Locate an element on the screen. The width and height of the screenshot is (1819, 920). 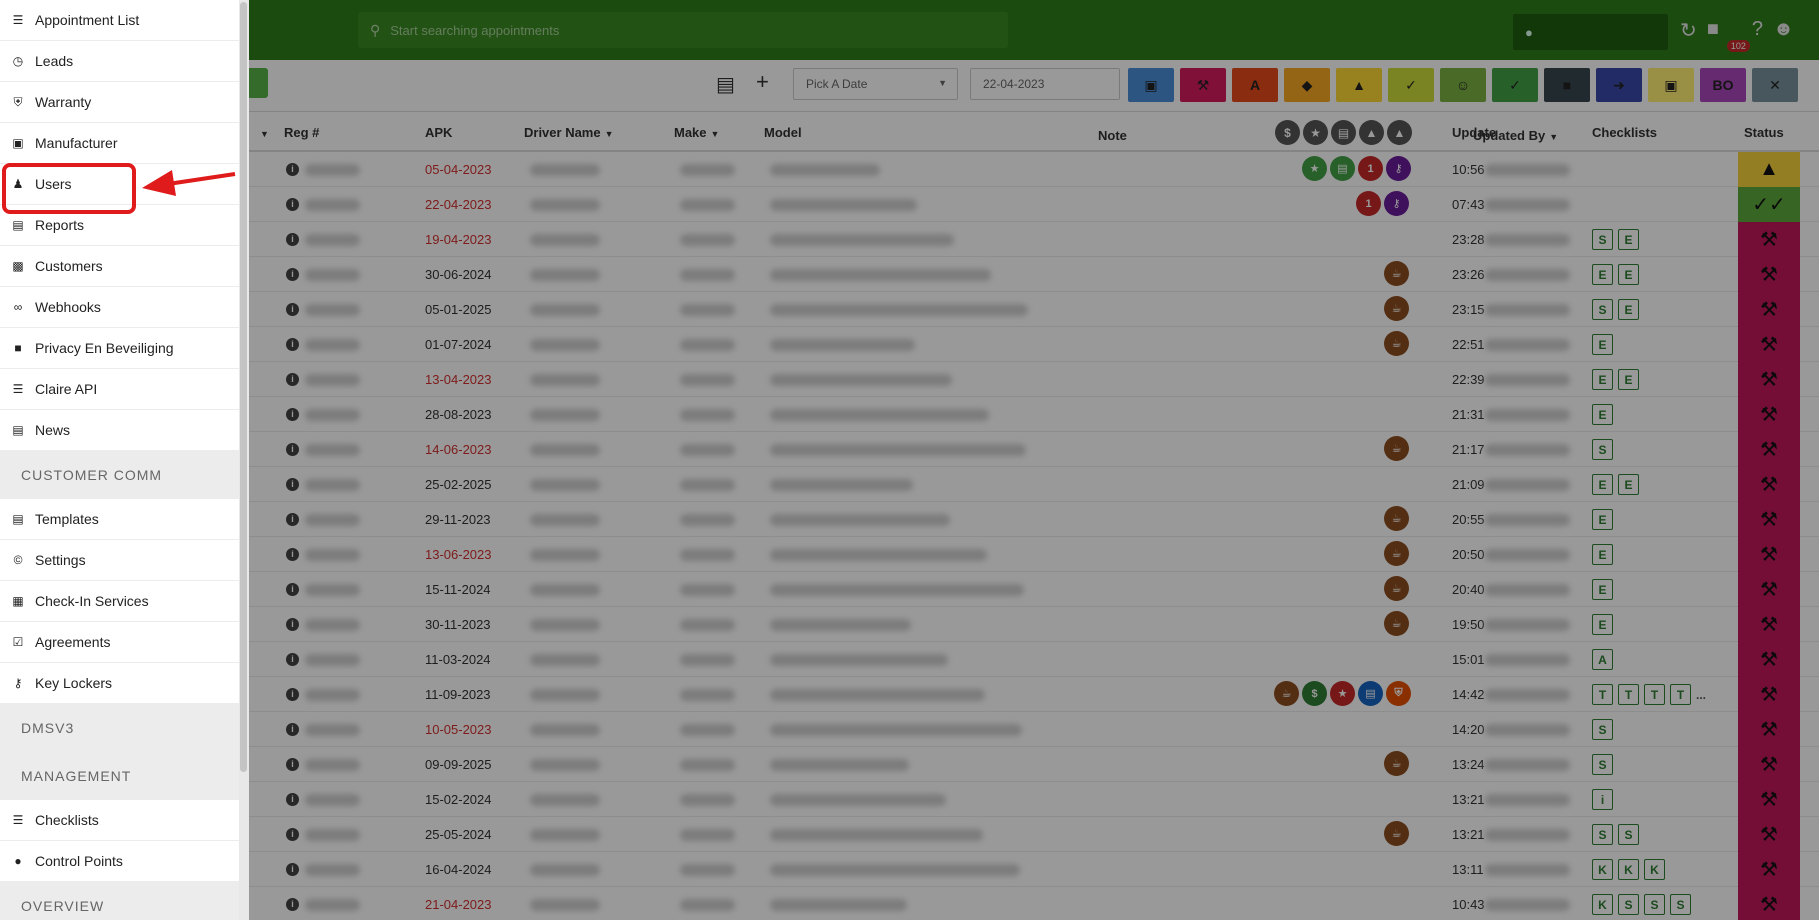
sidebar-item-label: Agreements is located at coordinates (73, 642).